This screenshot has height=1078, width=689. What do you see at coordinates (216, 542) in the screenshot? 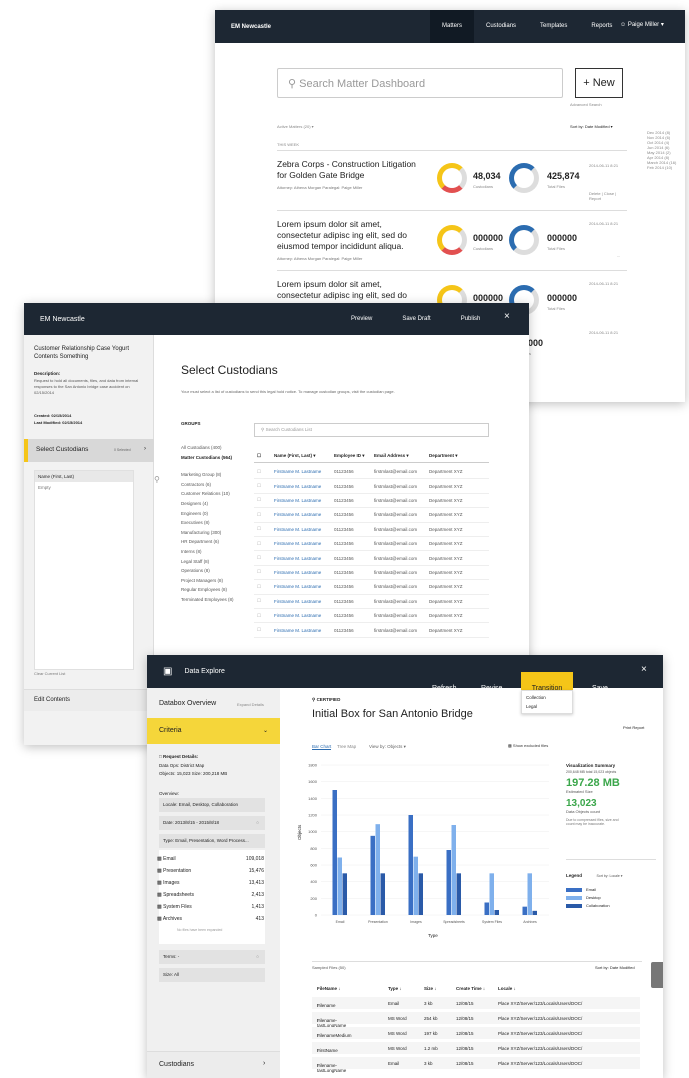
I see `group-item: HR Department (6)` at bounding box center [216, 542].